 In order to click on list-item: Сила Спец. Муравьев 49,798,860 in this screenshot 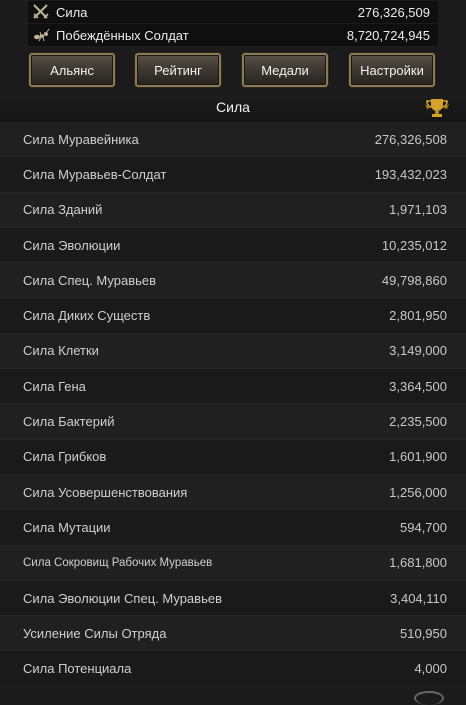, I will do `click(233, 281)`.